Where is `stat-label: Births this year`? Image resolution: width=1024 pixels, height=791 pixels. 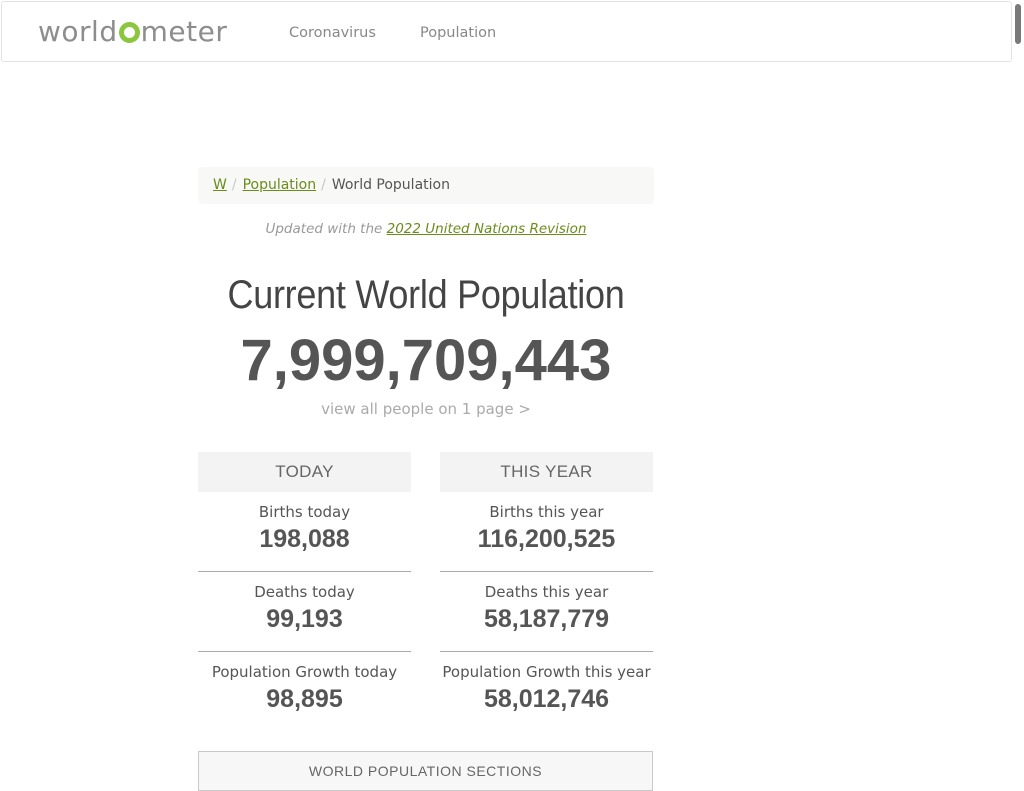 stat-label: Births this year is located at coordinates (546, 512).